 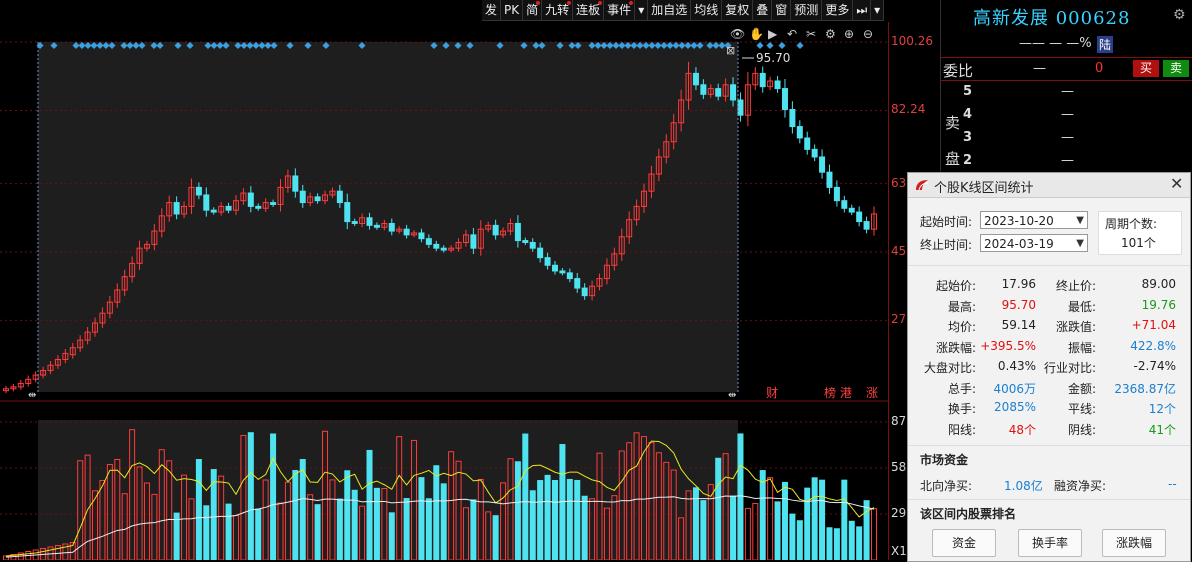 I want to click on event-tag: 涨, so click(x=872, y=392).